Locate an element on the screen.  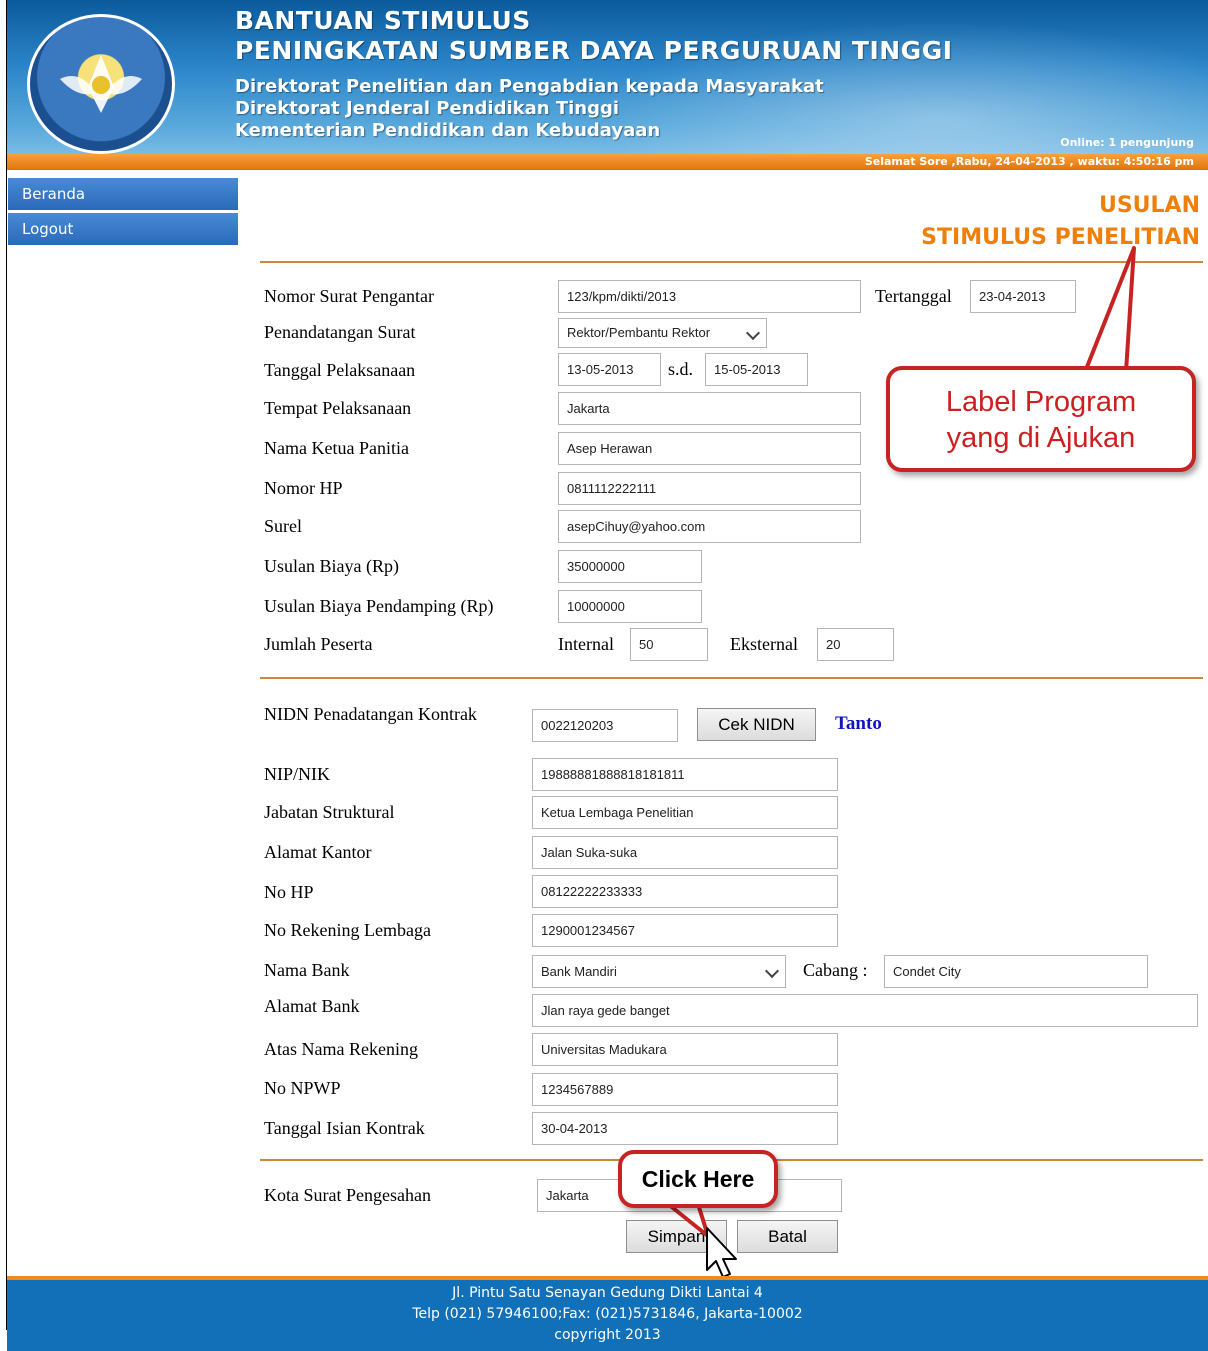
jabatan-input: Ketua Lembaga Penelitian is located at coordinates (685, 812).